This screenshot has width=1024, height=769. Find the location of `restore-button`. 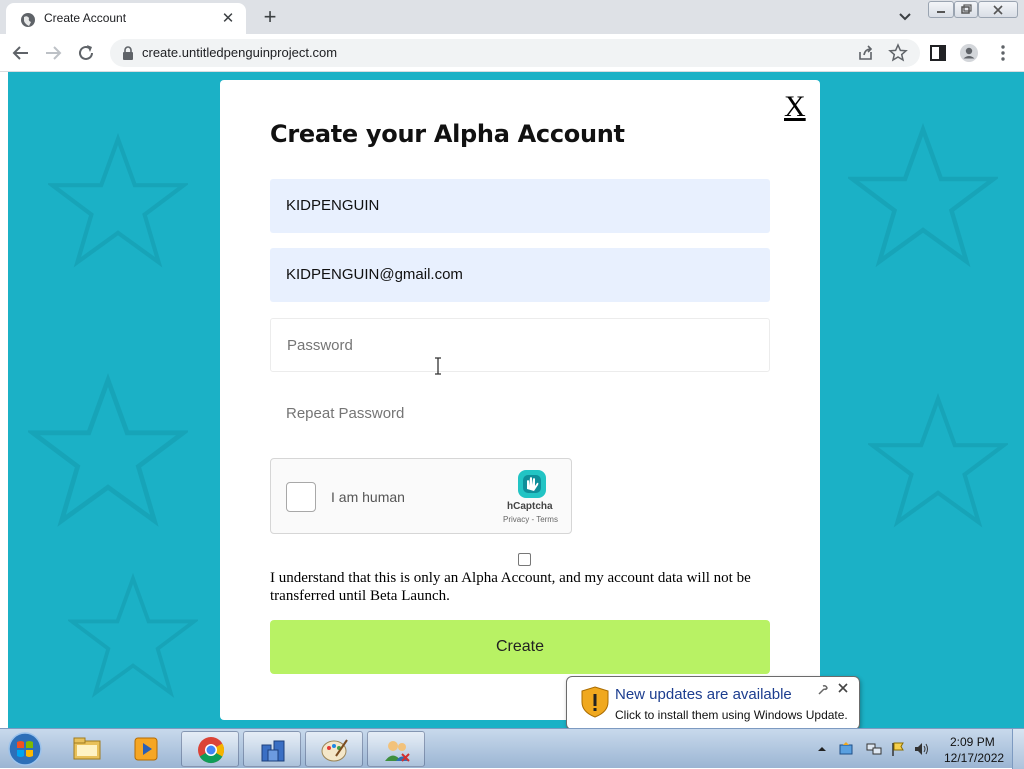

restore-button is located at coordinates (966, 9).